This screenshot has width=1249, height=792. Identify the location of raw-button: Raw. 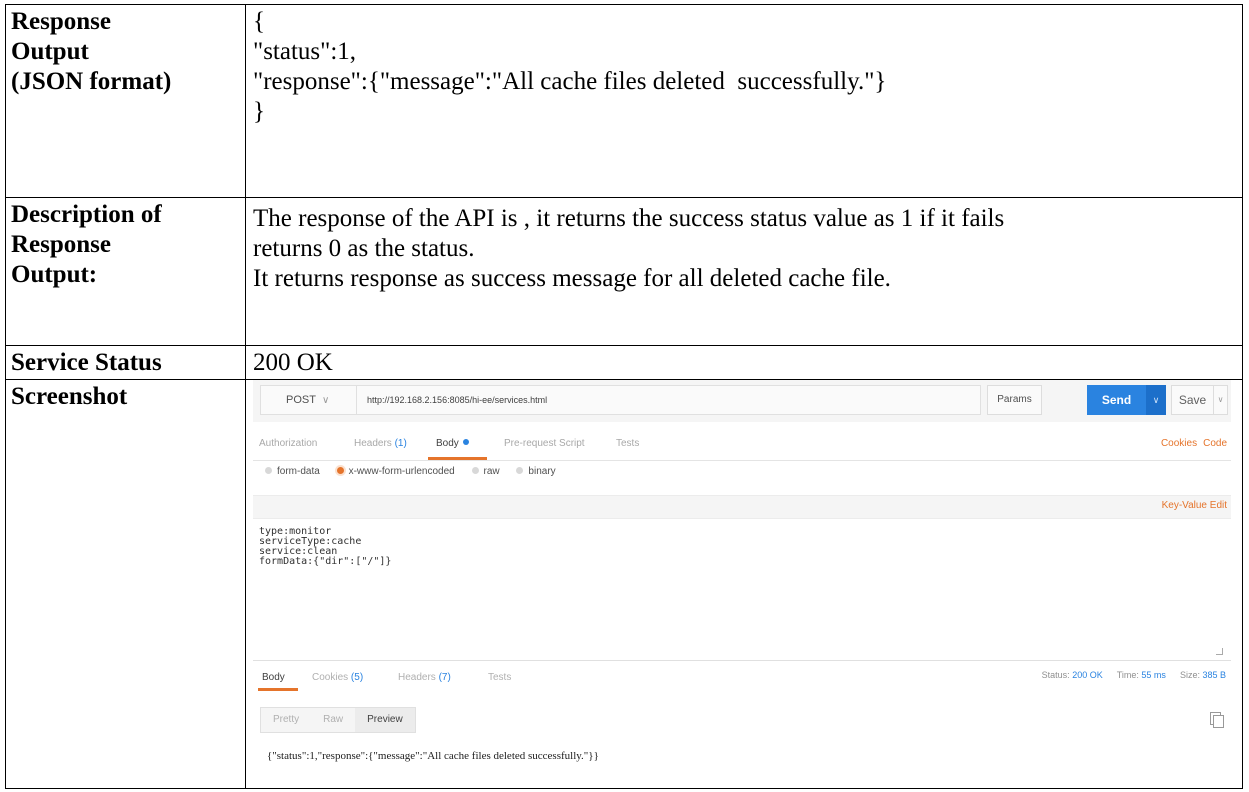
(333, 720).